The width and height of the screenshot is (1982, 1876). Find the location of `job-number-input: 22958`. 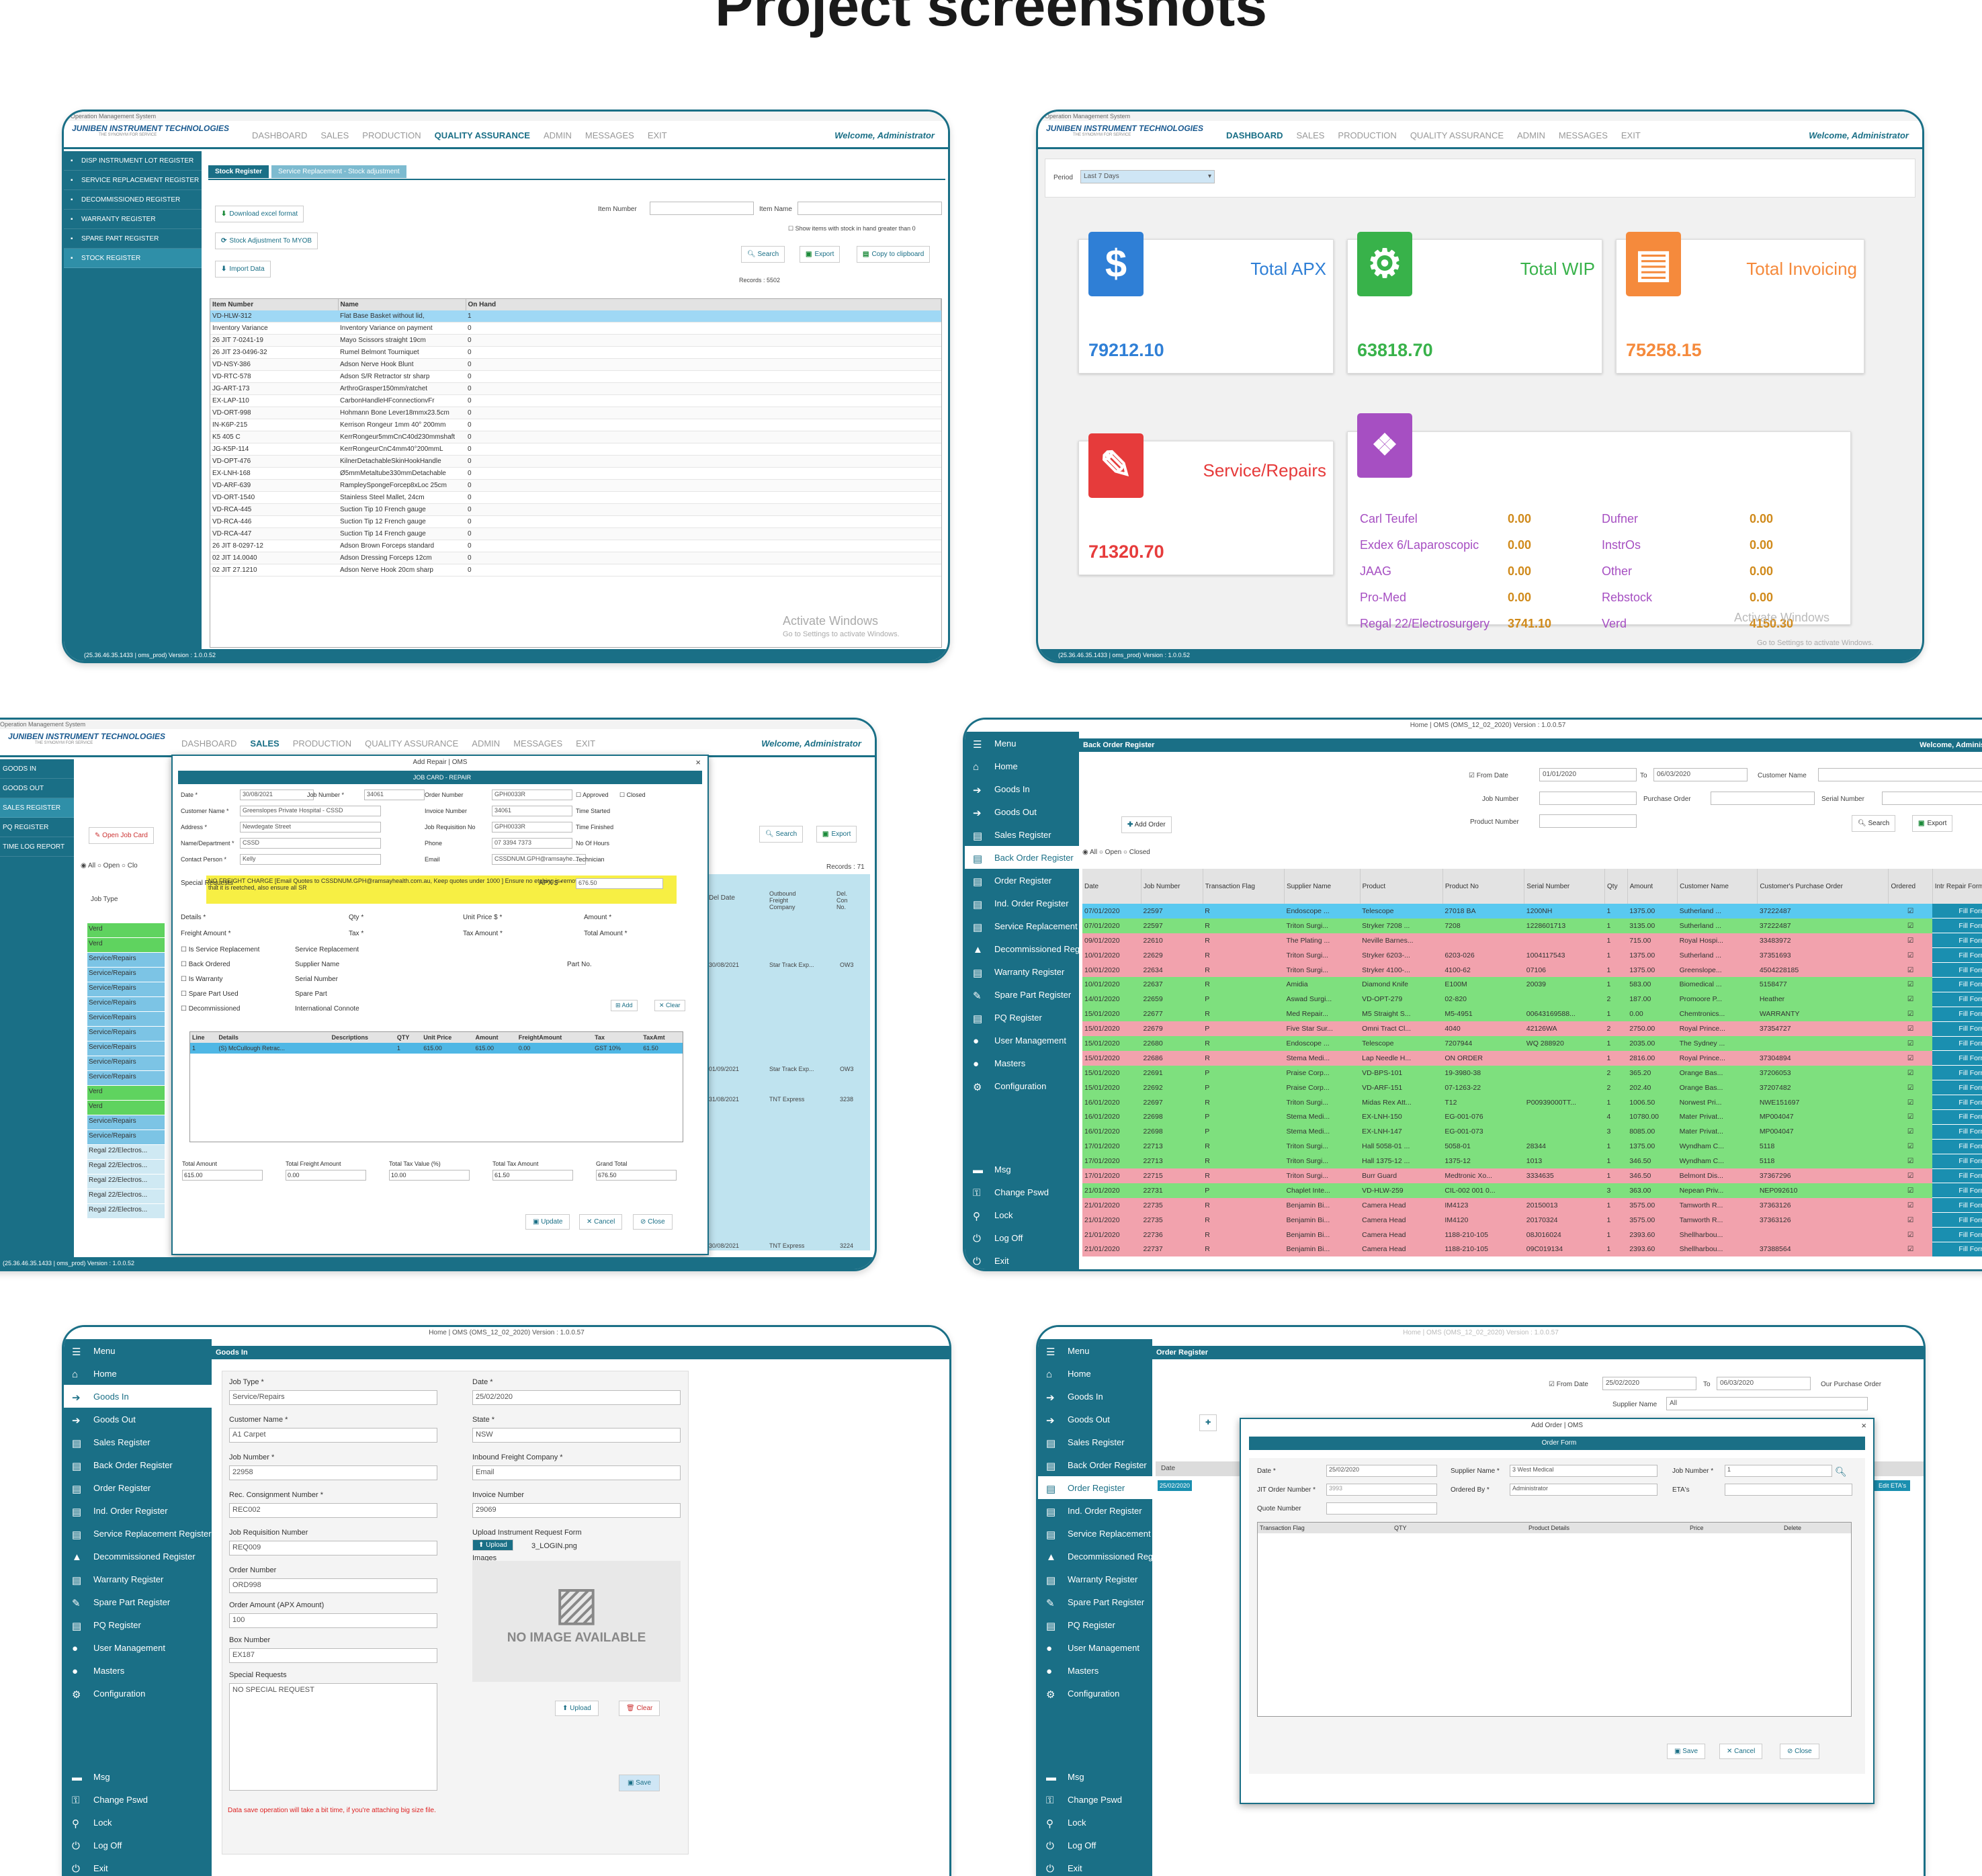

job-number-input: 22958 is located at coordinates (333, 1472).